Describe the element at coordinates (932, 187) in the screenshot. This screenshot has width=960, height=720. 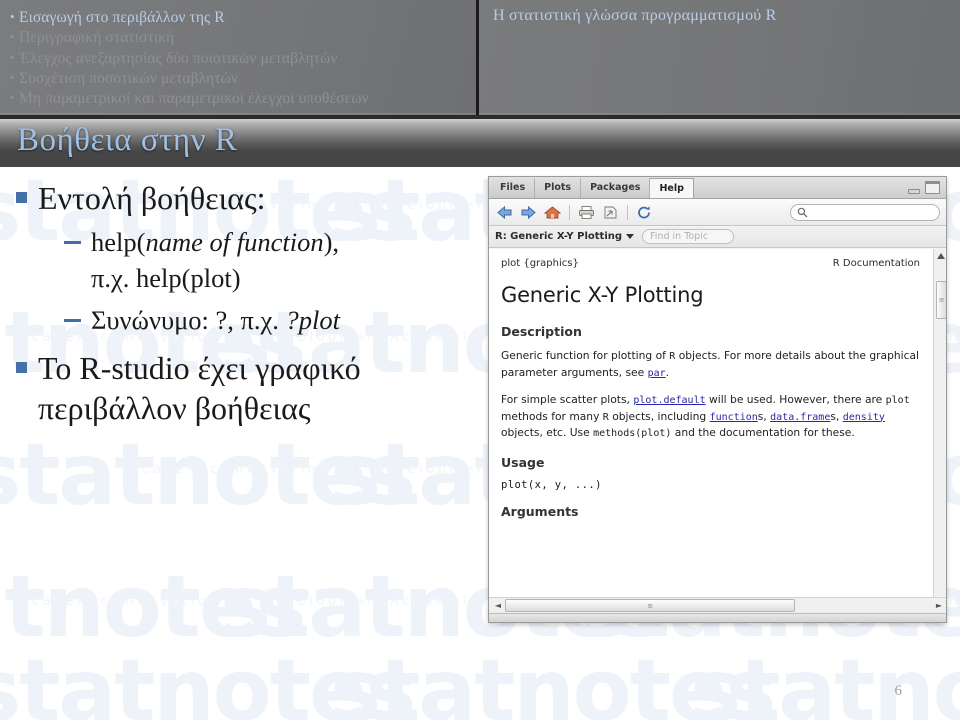
I see `maximize-icon` at that location.